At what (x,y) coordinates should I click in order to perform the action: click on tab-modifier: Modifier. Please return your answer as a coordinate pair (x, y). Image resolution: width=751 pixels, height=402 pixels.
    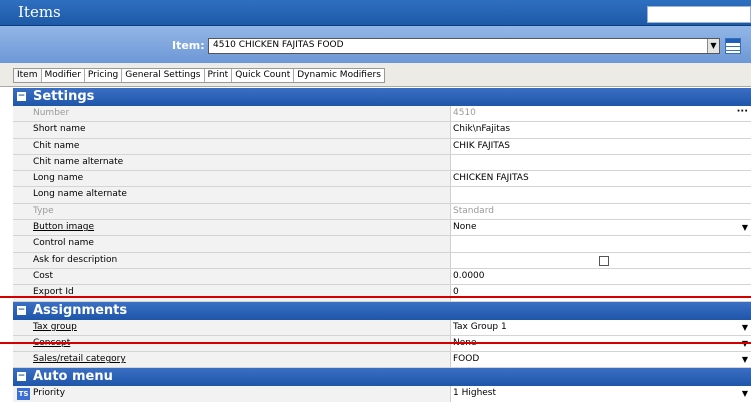
    Looking at the image, I should click on (63, 75).